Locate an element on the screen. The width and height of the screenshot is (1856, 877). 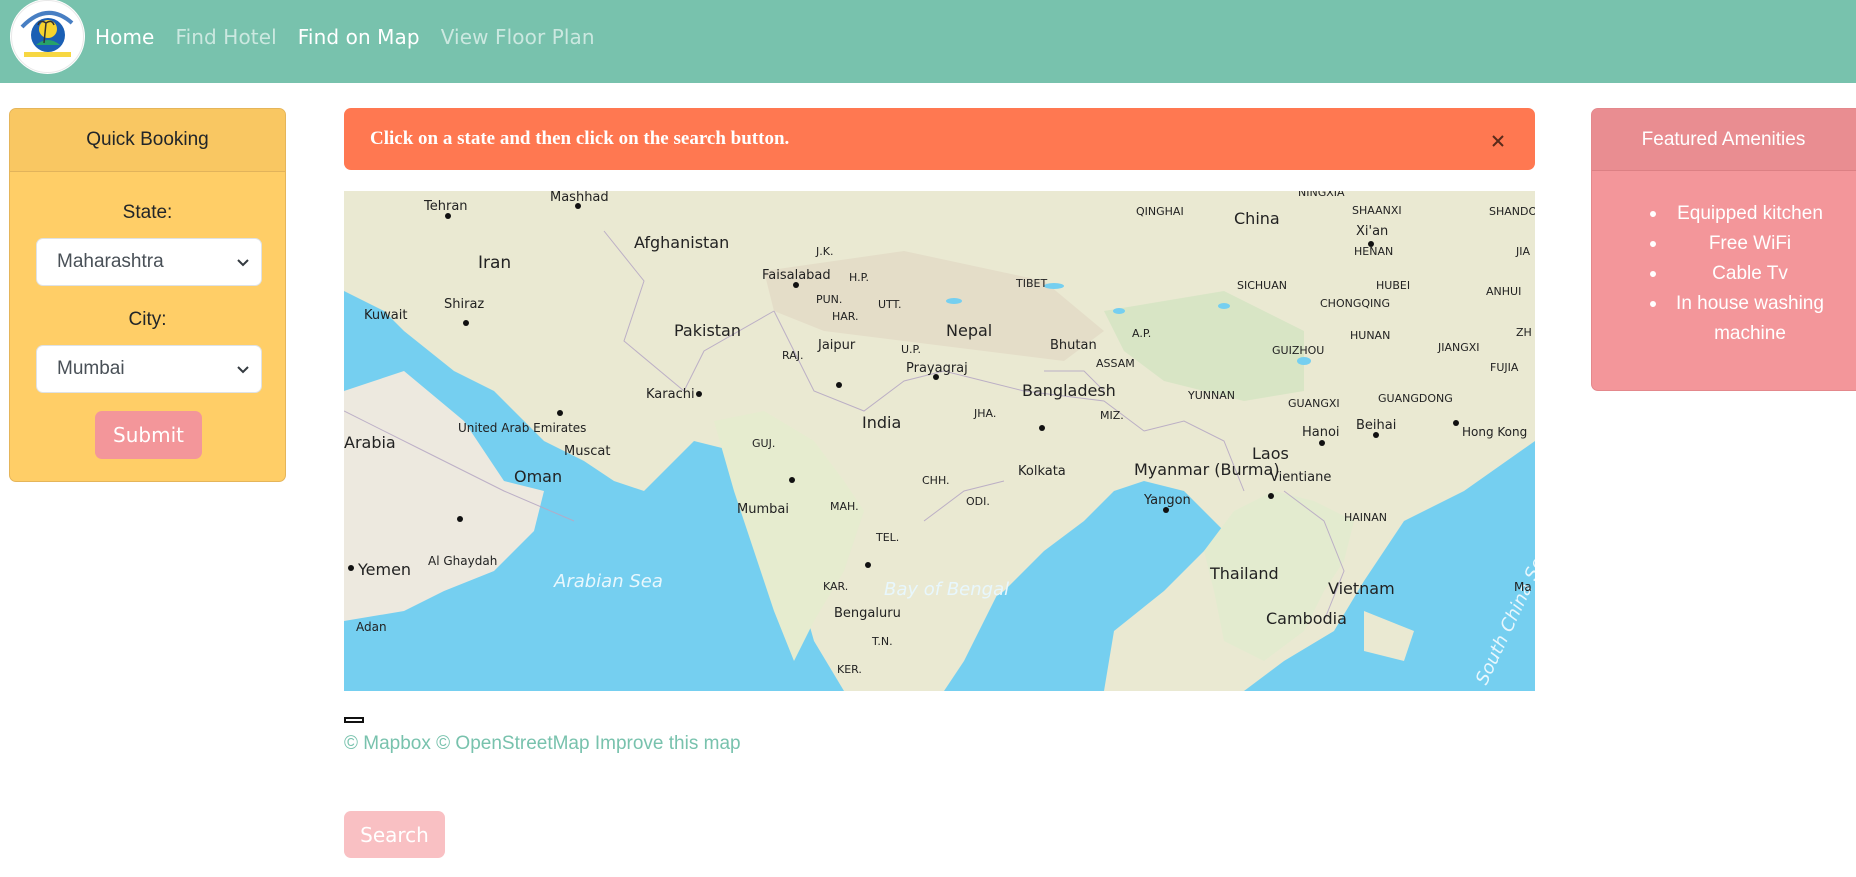
map-label: KER. is located at coordinates (849, 669).